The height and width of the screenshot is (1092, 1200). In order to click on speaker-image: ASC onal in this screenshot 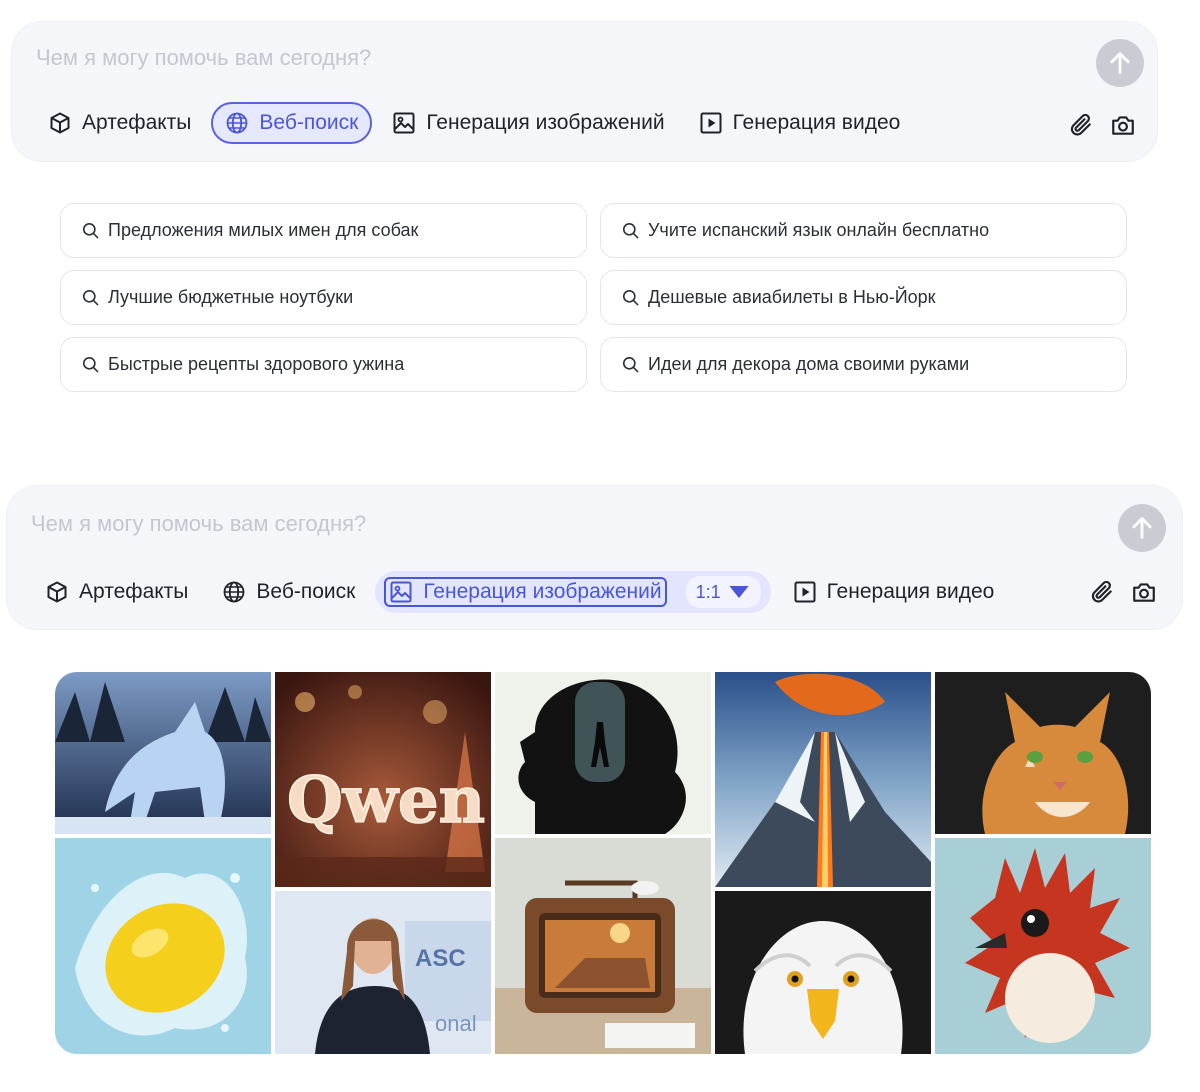, I will do `click(383, 972)`.